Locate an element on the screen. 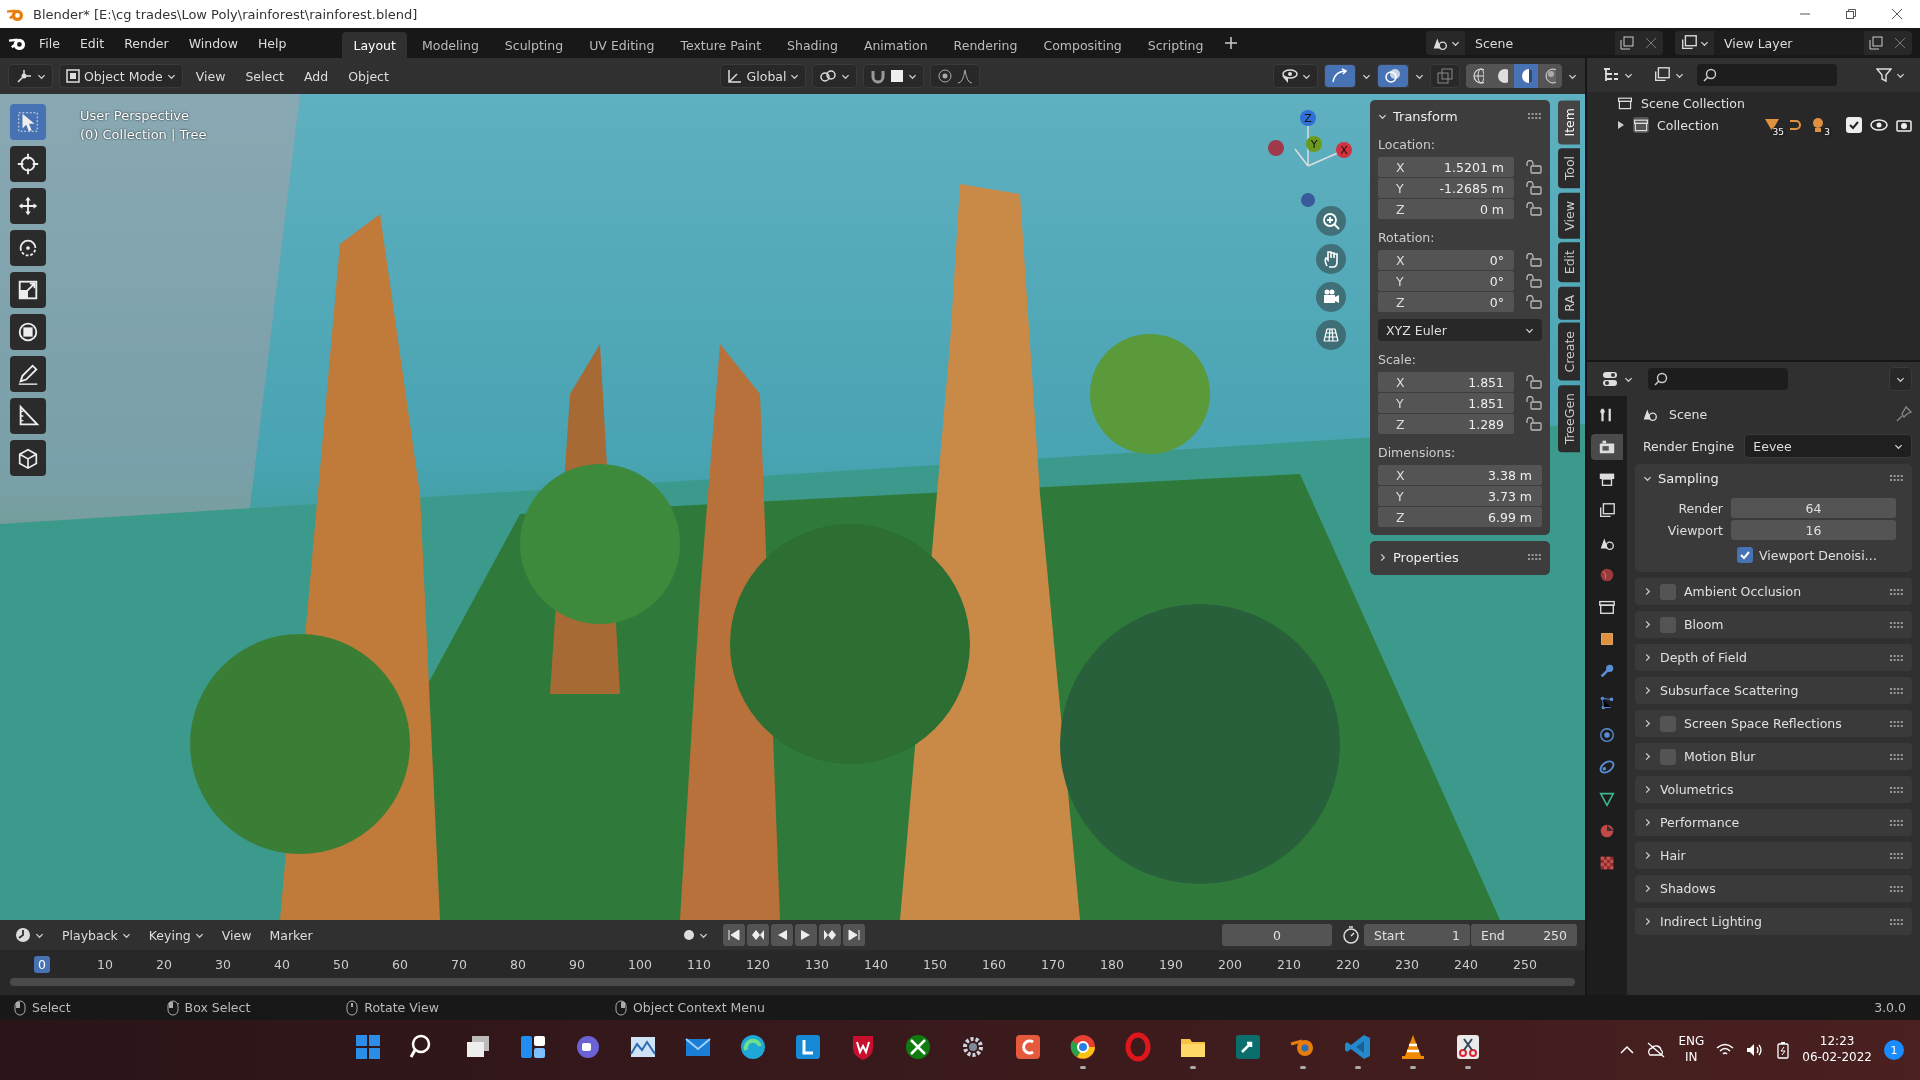 The height and width of the screenshot is (1080, 1920). workspace-tab: Shading is located at coordinates (812, 45).